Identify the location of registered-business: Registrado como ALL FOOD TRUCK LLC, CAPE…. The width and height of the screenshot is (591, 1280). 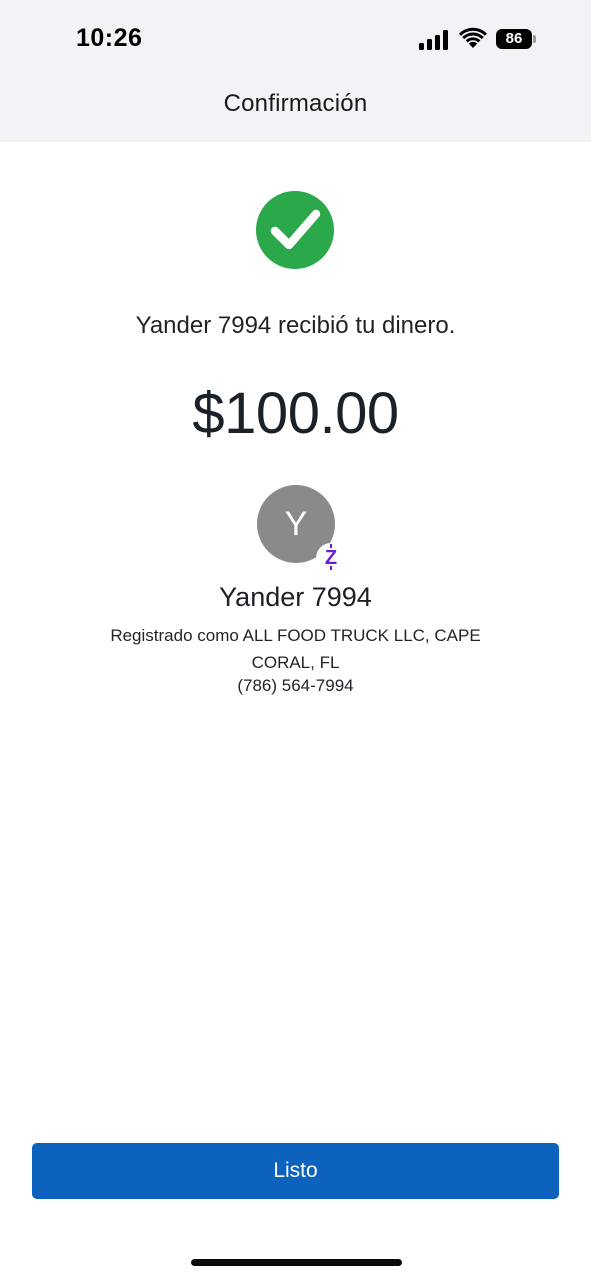
(295, 649).